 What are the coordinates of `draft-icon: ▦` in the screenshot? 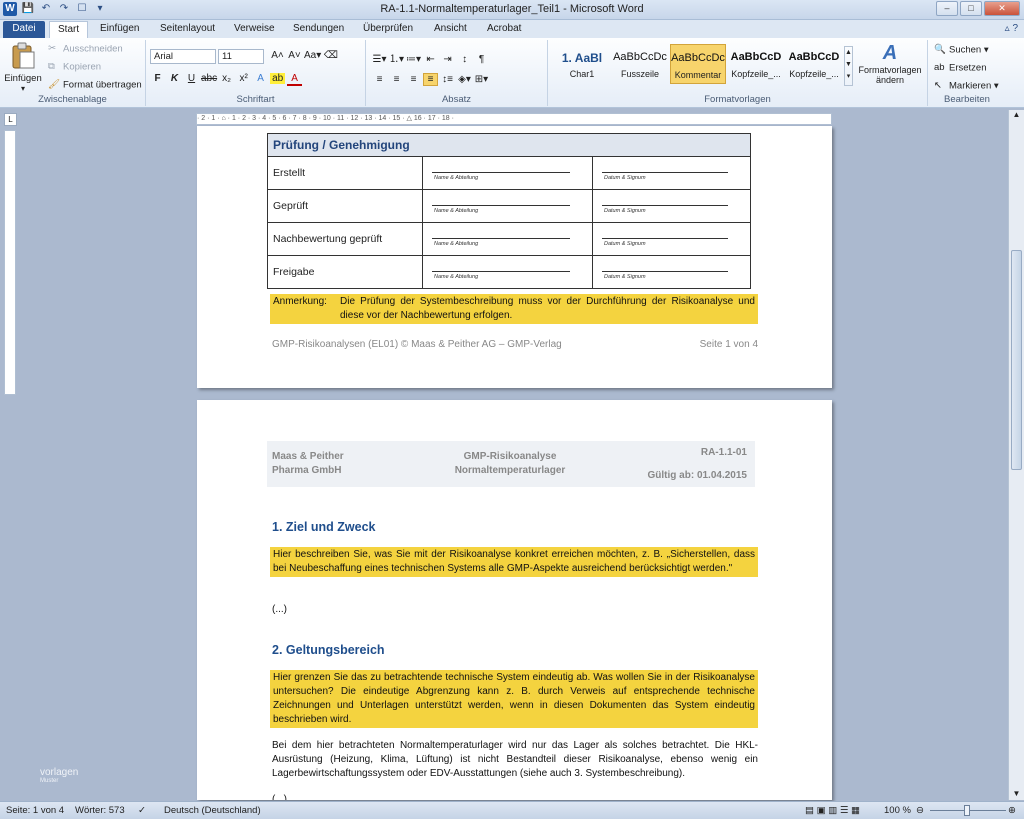 It's located at (855, 810).